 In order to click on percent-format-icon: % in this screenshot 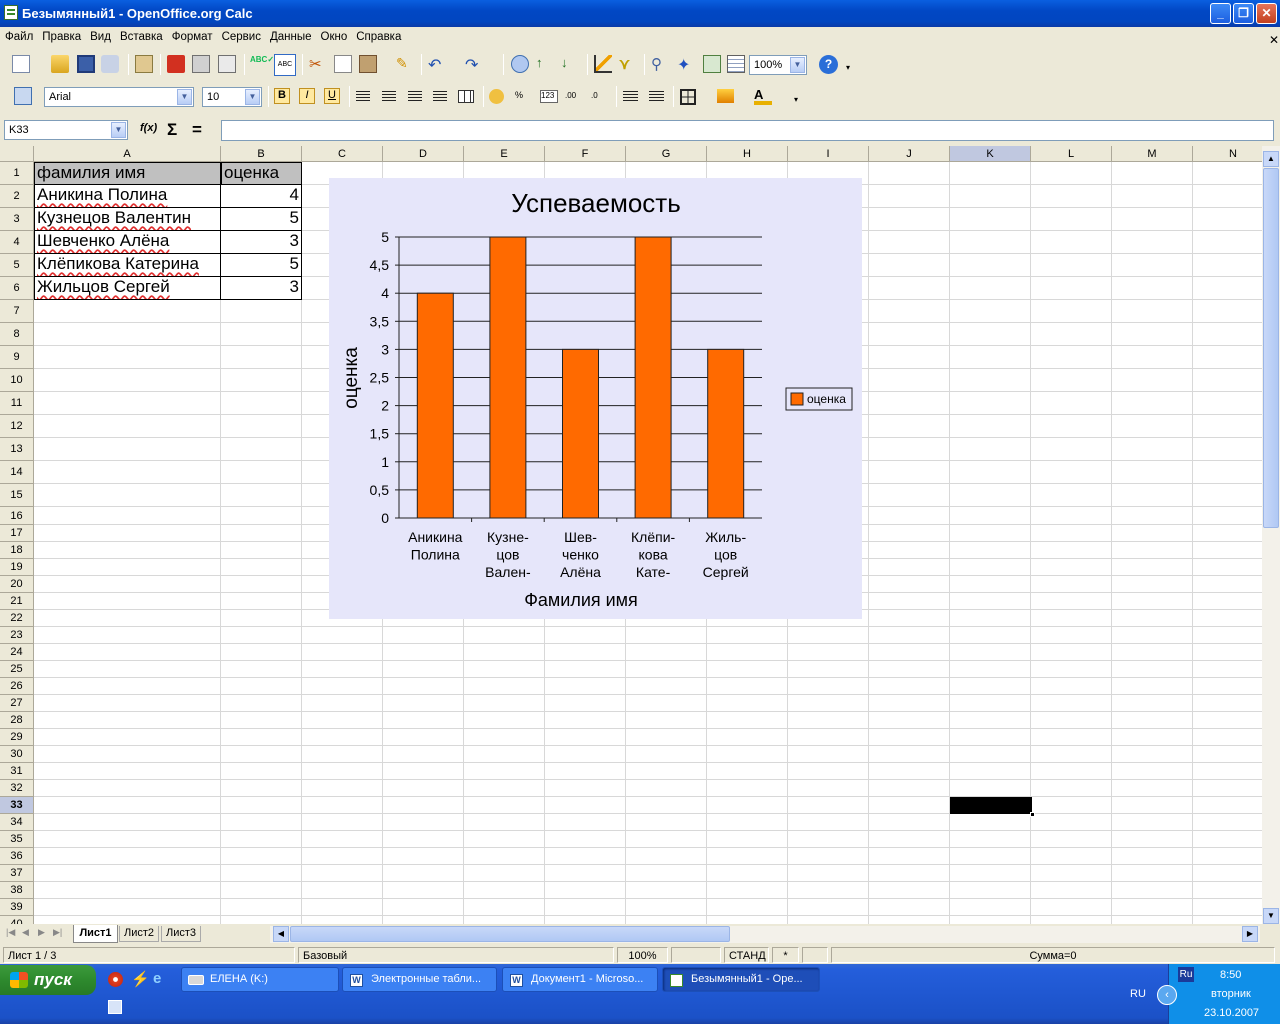, I will do `click(524, 99)`.